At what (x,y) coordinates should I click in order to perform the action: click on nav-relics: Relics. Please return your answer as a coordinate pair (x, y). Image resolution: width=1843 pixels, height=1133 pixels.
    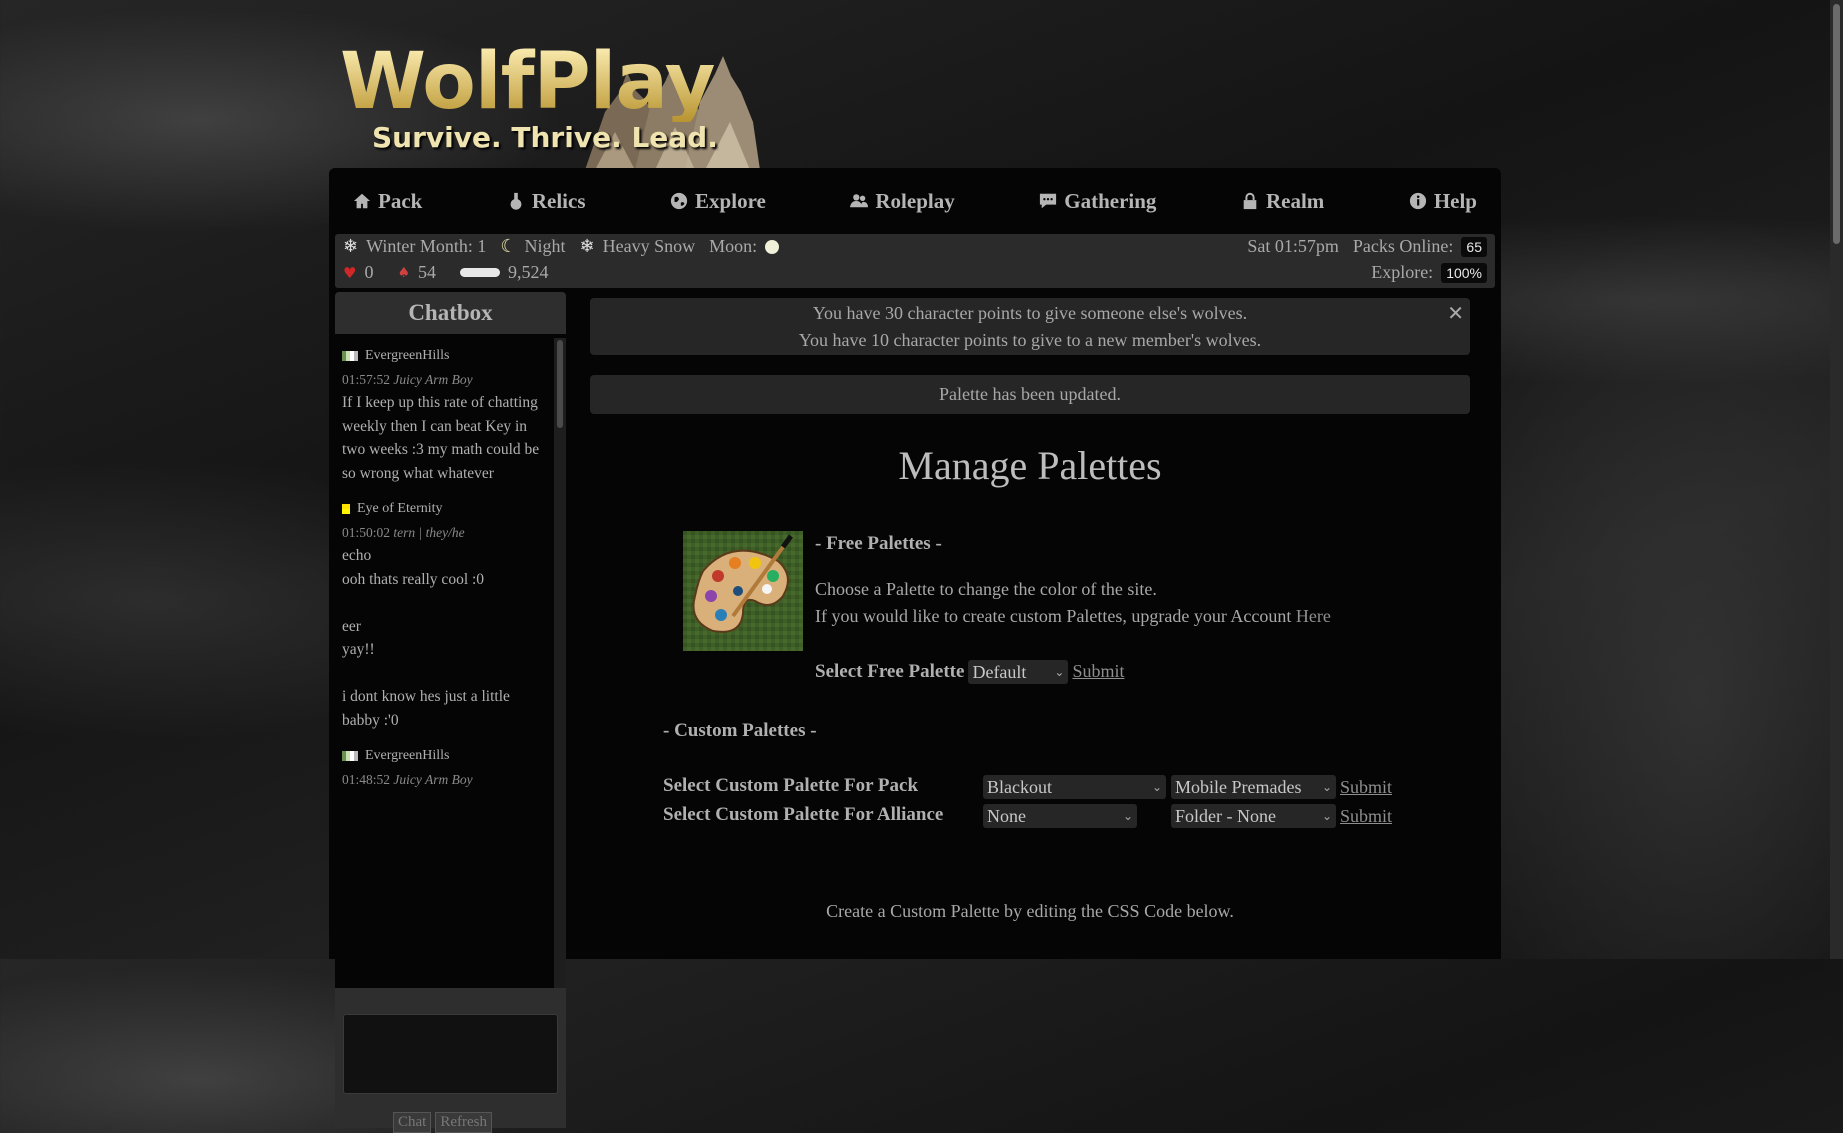
    Looking at the image, I should click on (546, 201).